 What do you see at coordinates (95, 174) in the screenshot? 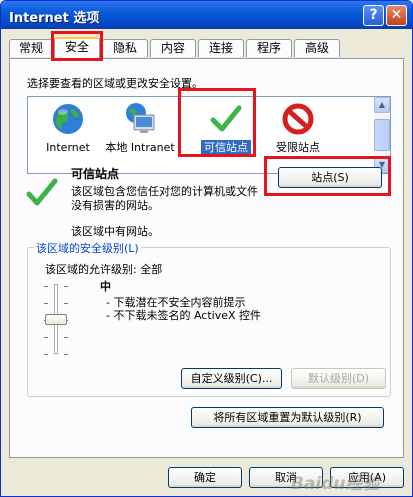
I see `zone-title: 可信站点` at bounding box center [95, 174].